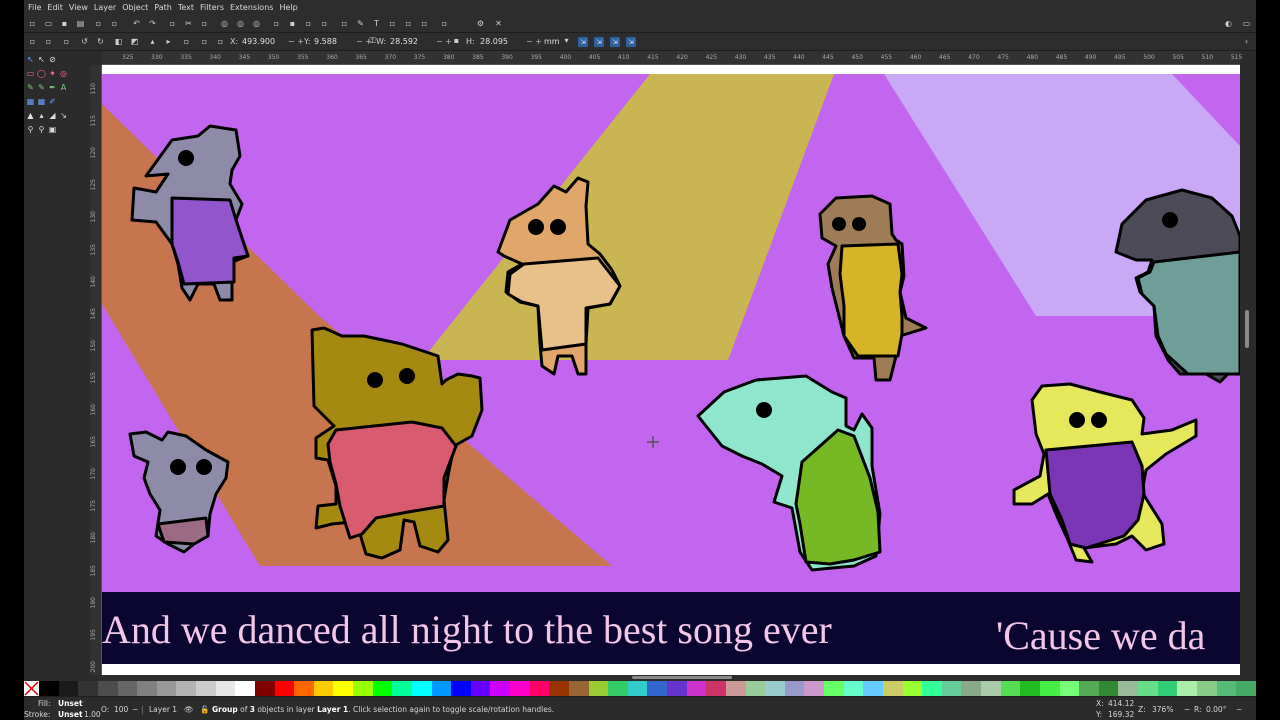  Describe the element at coordinates (64, 23) in the screenshot. I see `save-document-icon: ▪` at that location.